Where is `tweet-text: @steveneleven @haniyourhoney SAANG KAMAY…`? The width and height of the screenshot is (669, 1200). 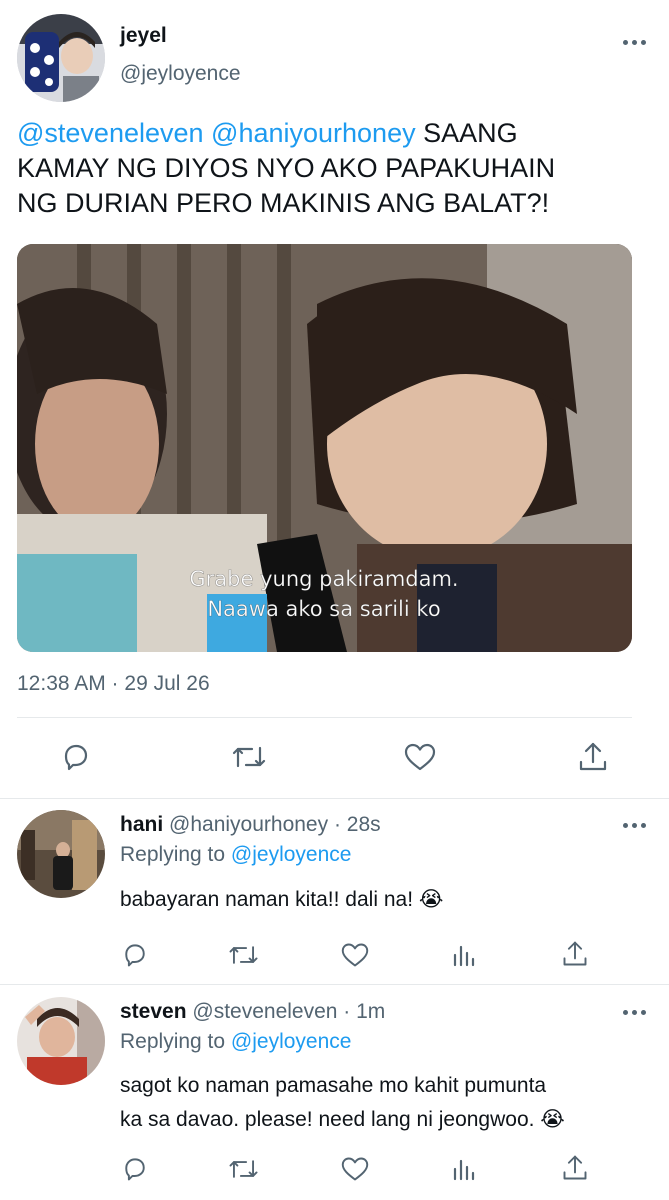
tweet-text: @steveneleven @haniyourhoney SAANG KAMAY… is located at coordinates (286, 168).